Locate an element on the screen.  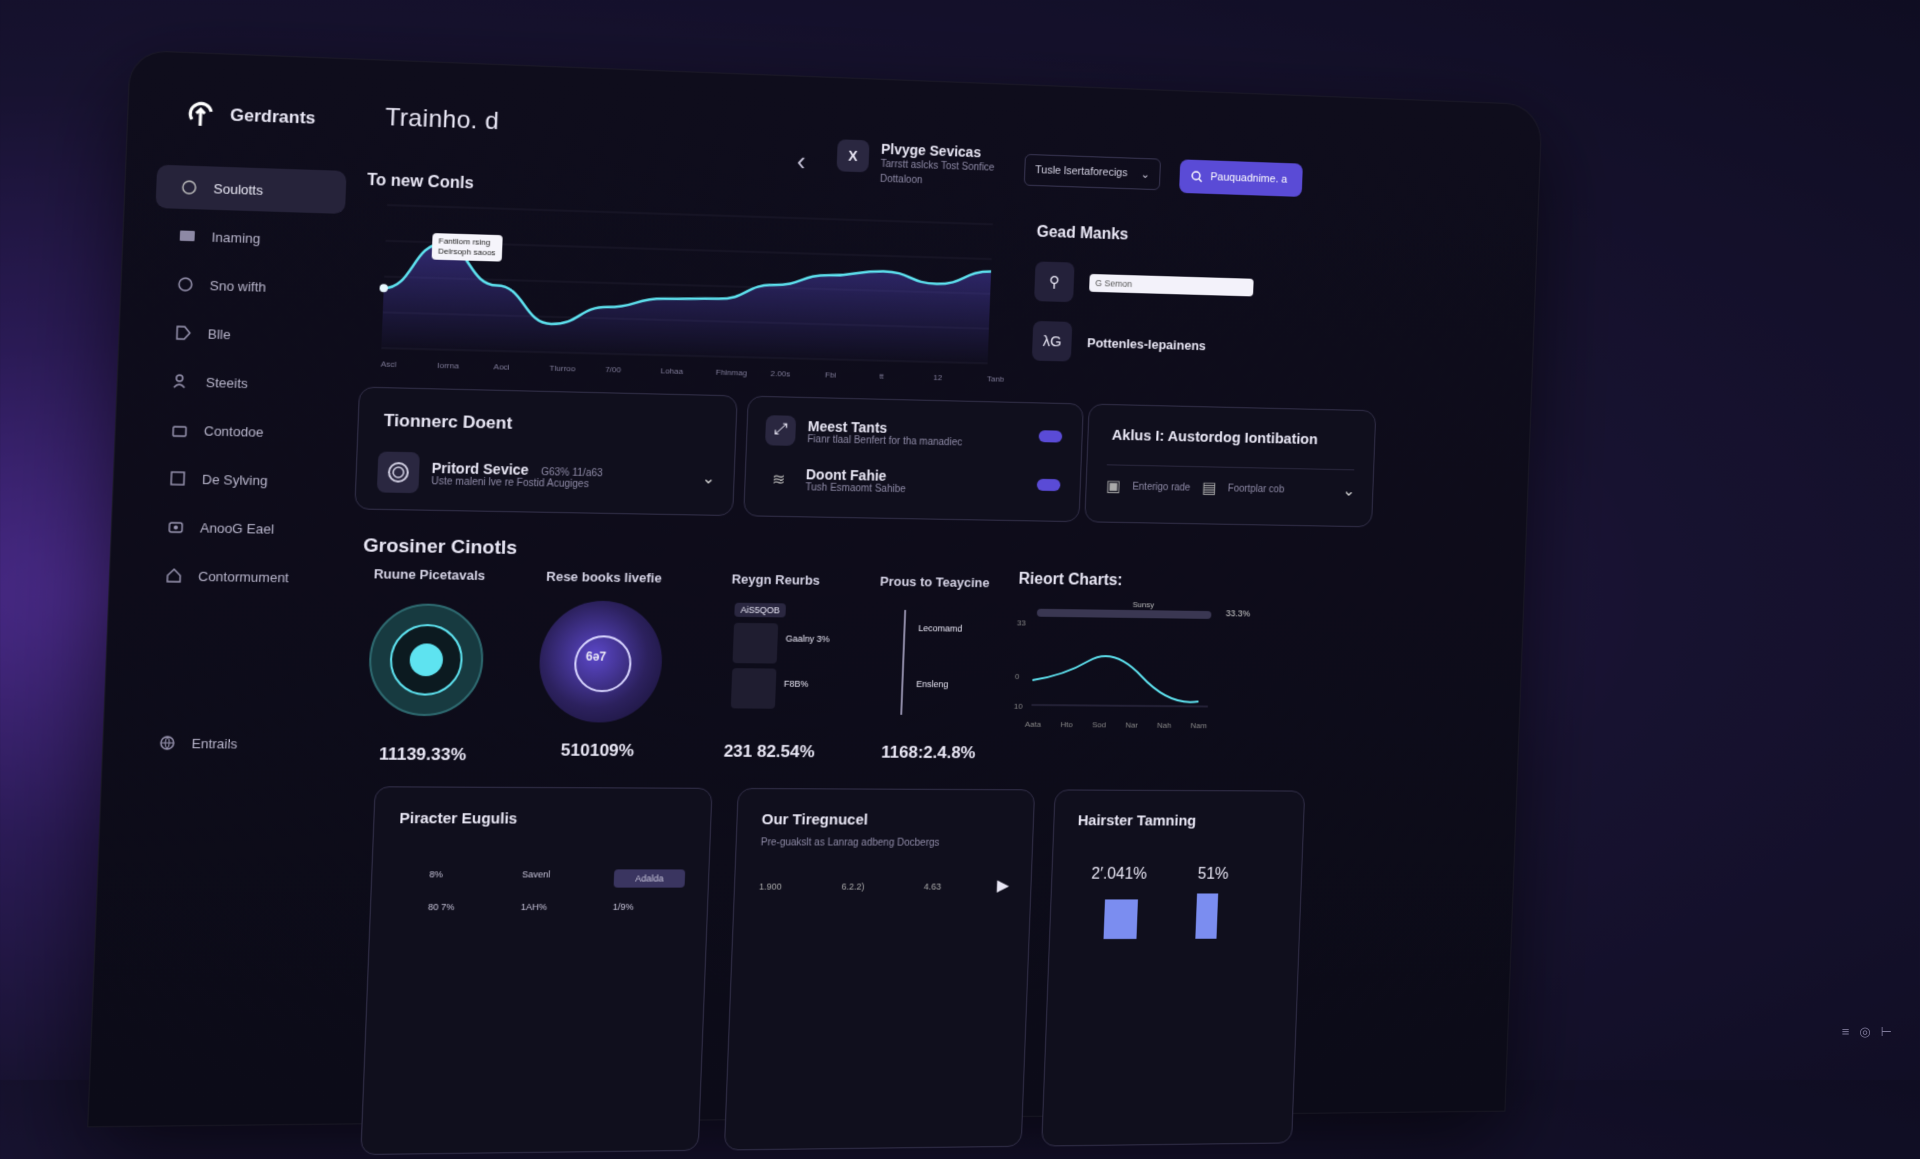
sidebar-item-steeits: Steeits is located at coordinates (243, 383).